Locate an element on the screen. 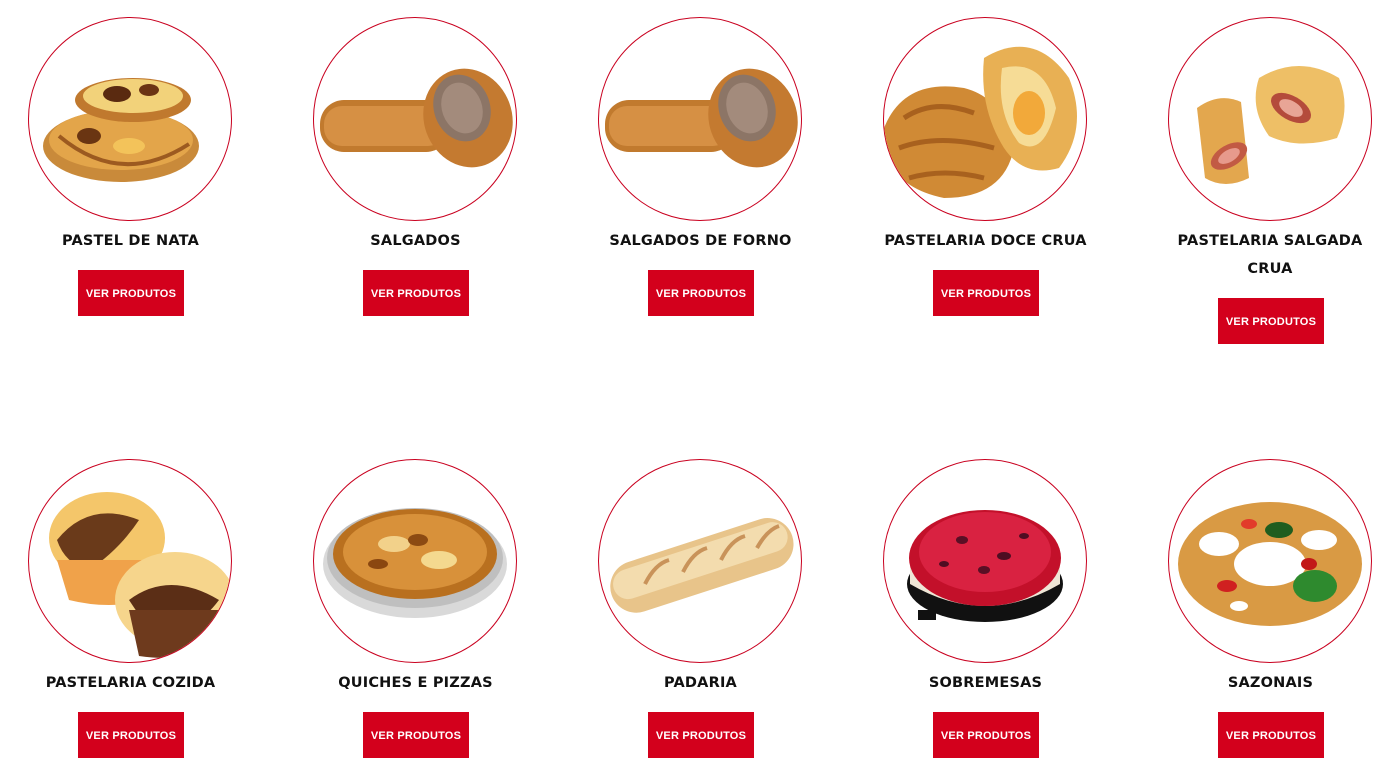 This screenshot has width=1389, height=772. category-title: SOBREMESAS is located at coordinates (985, 683).